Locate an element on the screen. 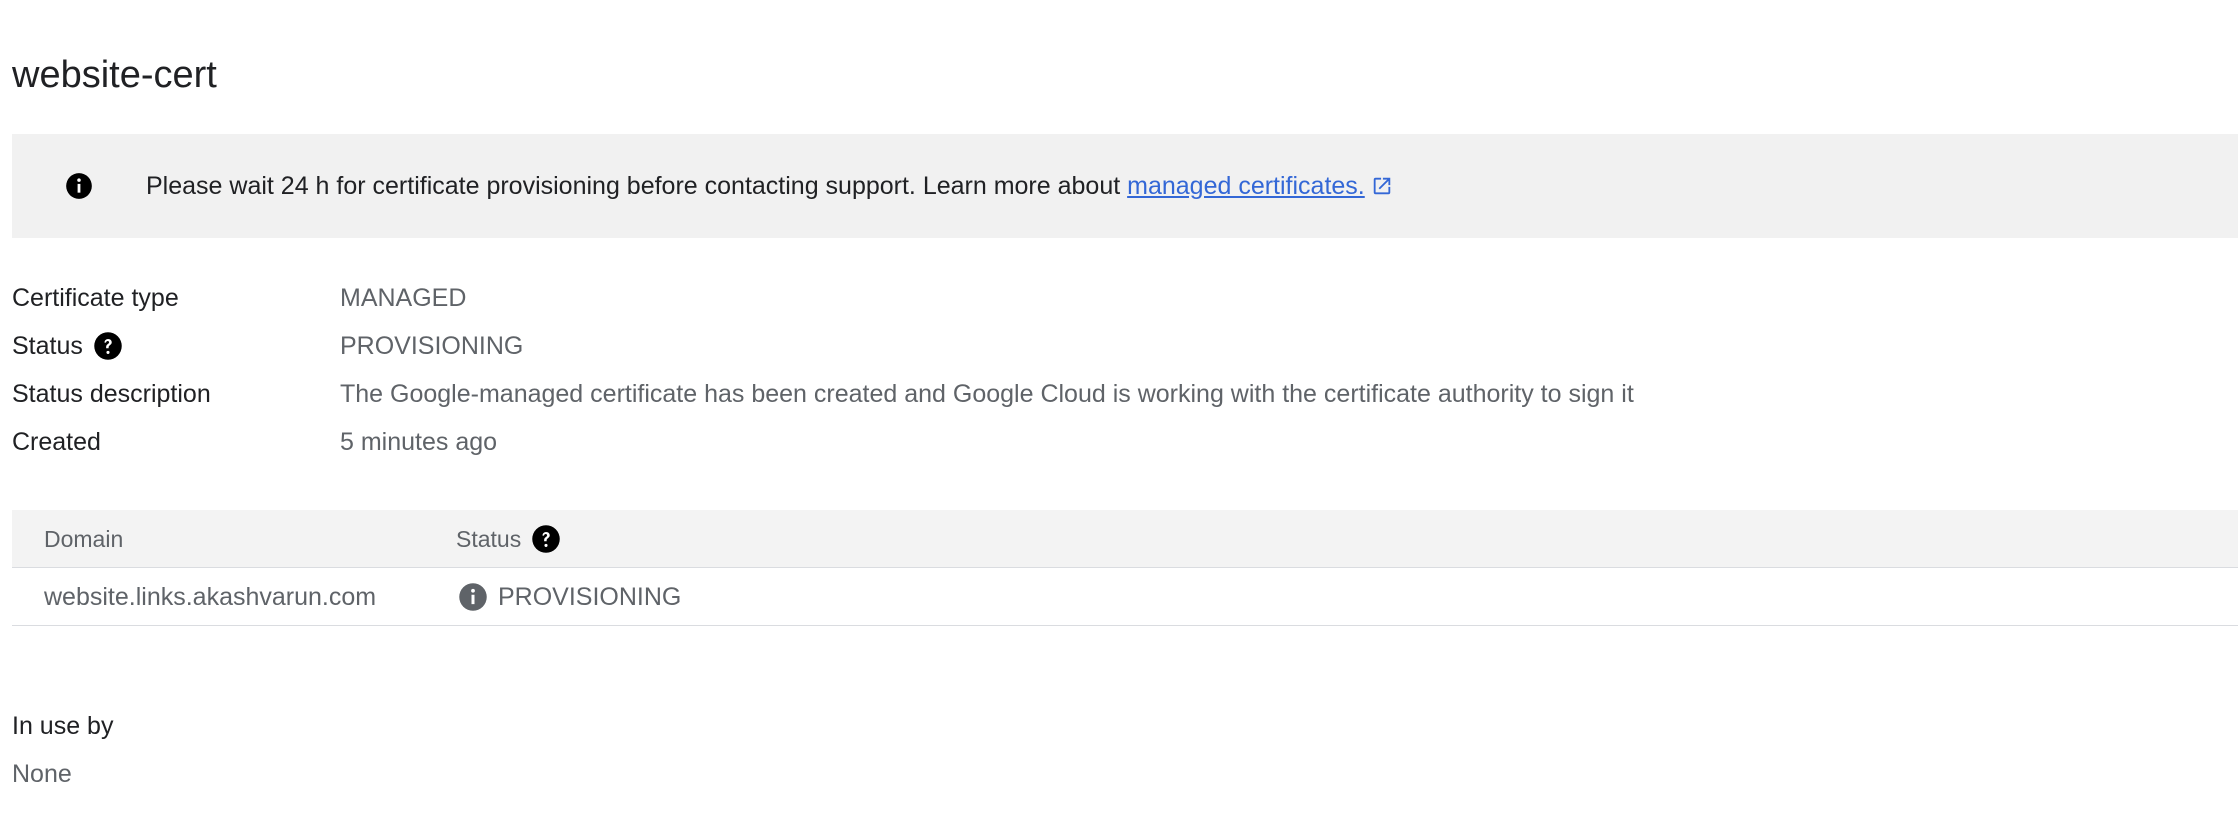 Image resolution: width=2238 pixels, height=840 pixels. table-header: Domain Status is located at coordinates (1125, 539).